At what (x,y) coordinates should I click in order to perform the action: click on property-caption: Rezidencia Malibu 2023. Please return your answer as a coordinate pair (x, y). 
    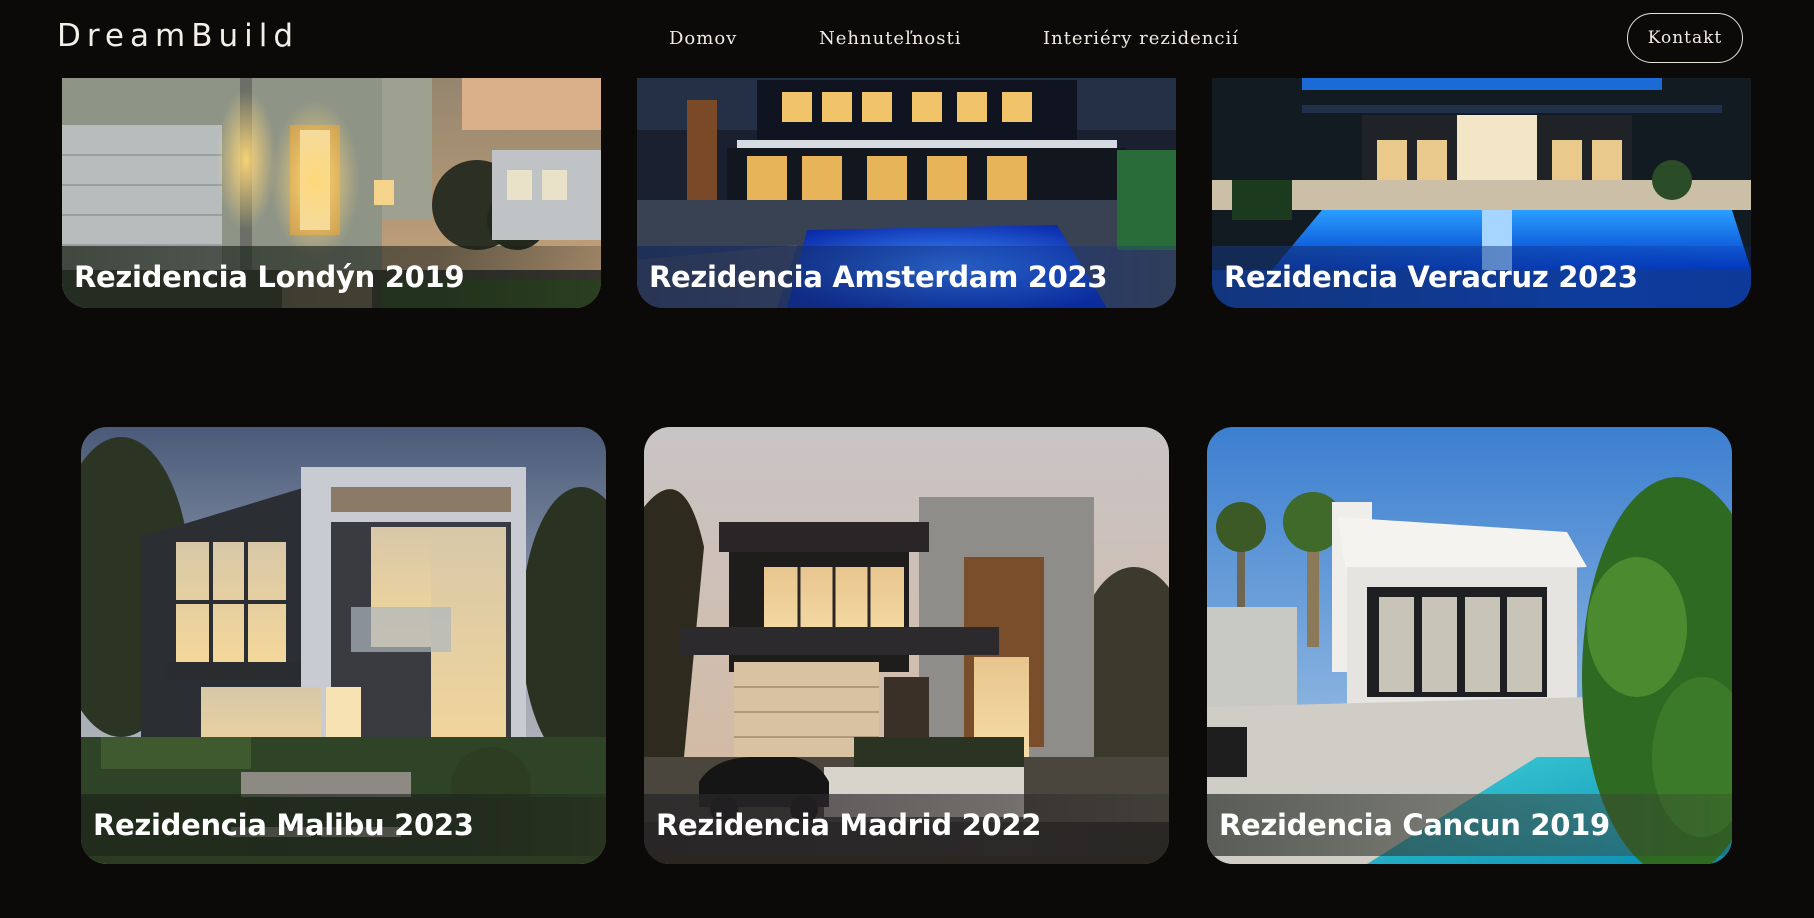
    Looking at the image, I should click on (343, 825).